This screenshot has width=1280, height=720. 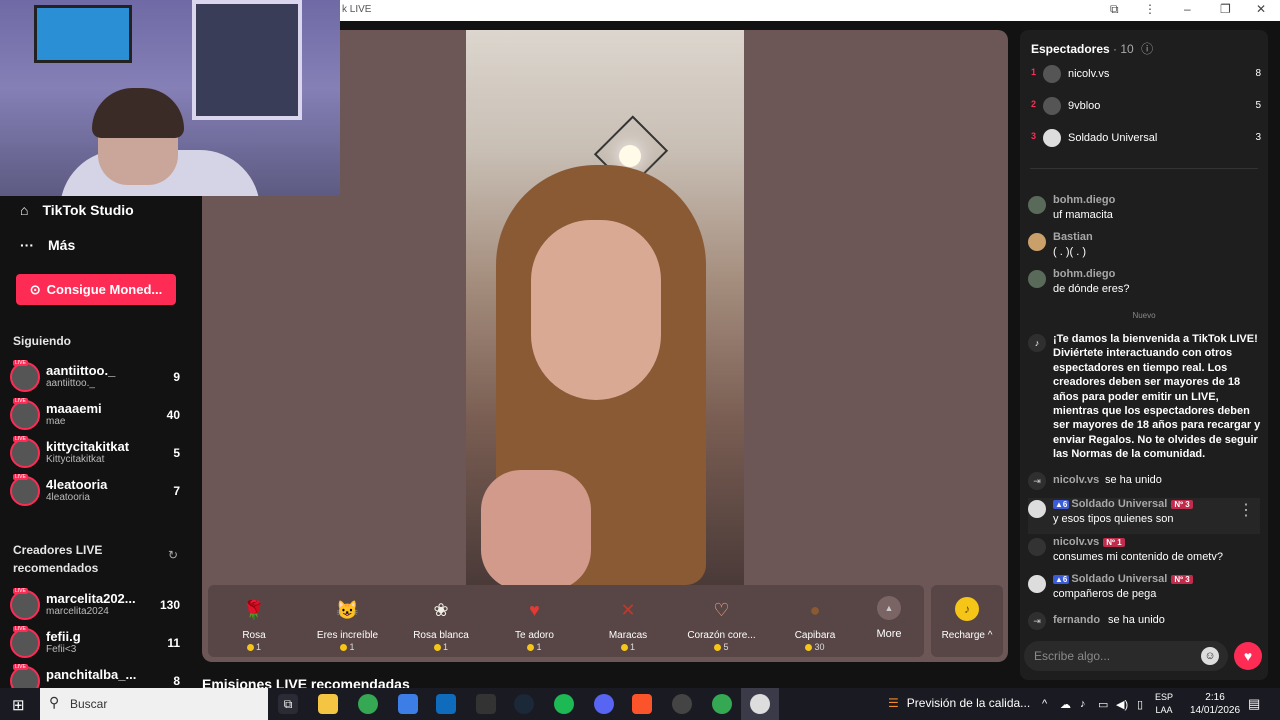 What do you see at coordinates (288, 704) in the screenshot?
I see `task-view-icon: ⧉` at bounding box center [288, 704].